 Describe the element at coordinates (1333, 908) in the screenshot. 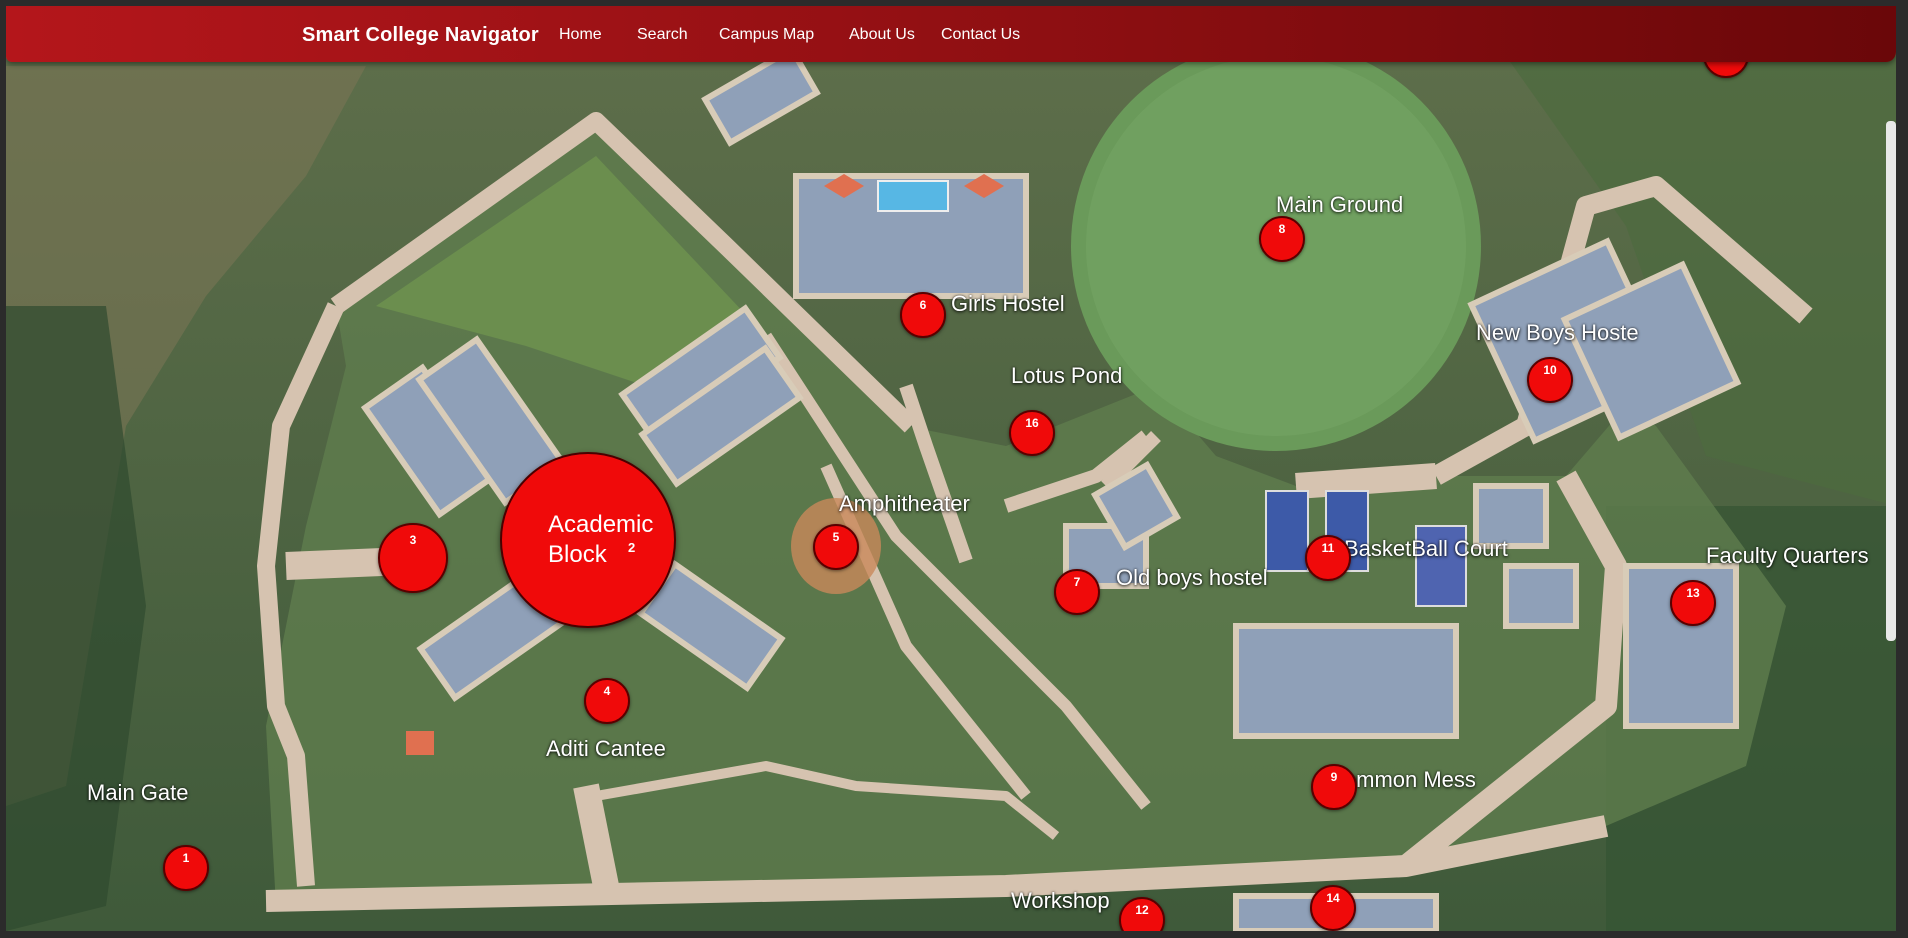

I see `marker-14: 14` at that location.